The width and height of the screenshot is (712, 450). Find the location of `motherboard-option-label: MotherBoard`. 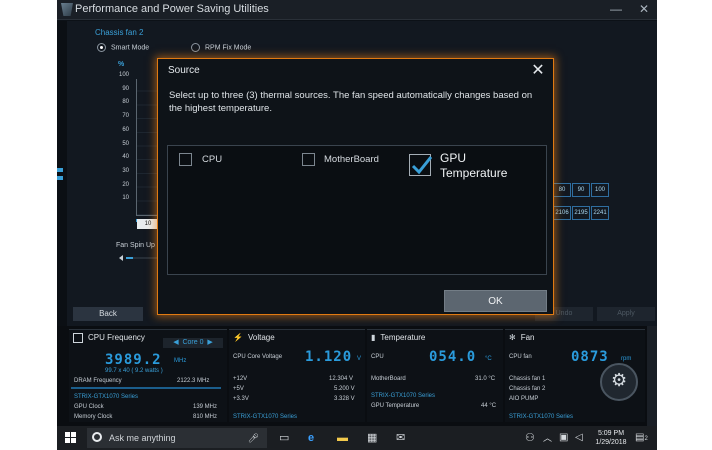

motherboard-option-label: MotherBoard is located at coordinates (351, 159).